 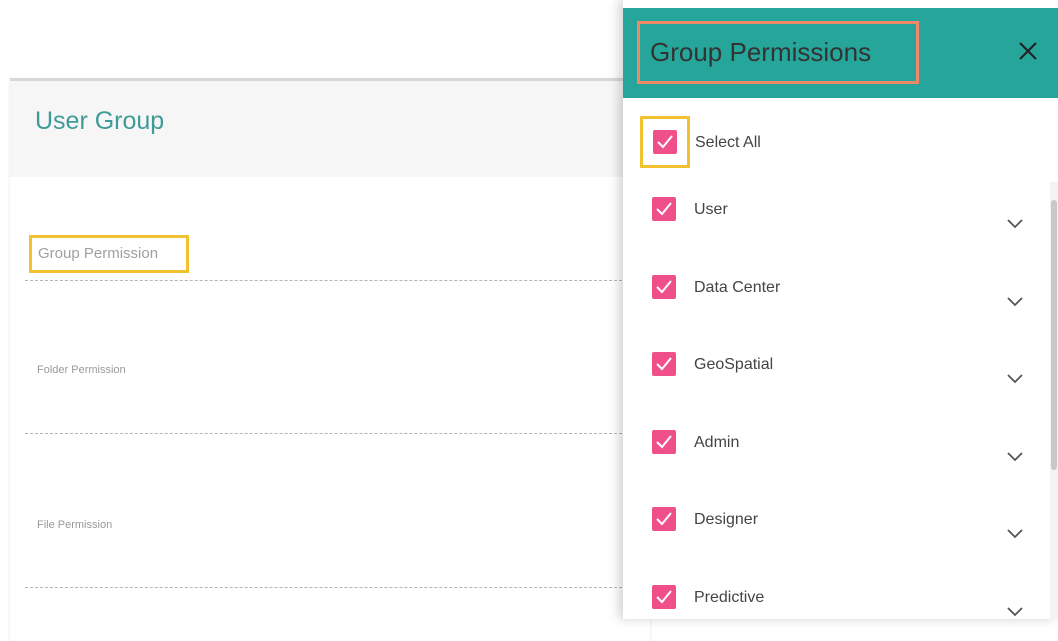 I want to click on panel-title-highlight: Group Permissions, so click(x=778, y=52).